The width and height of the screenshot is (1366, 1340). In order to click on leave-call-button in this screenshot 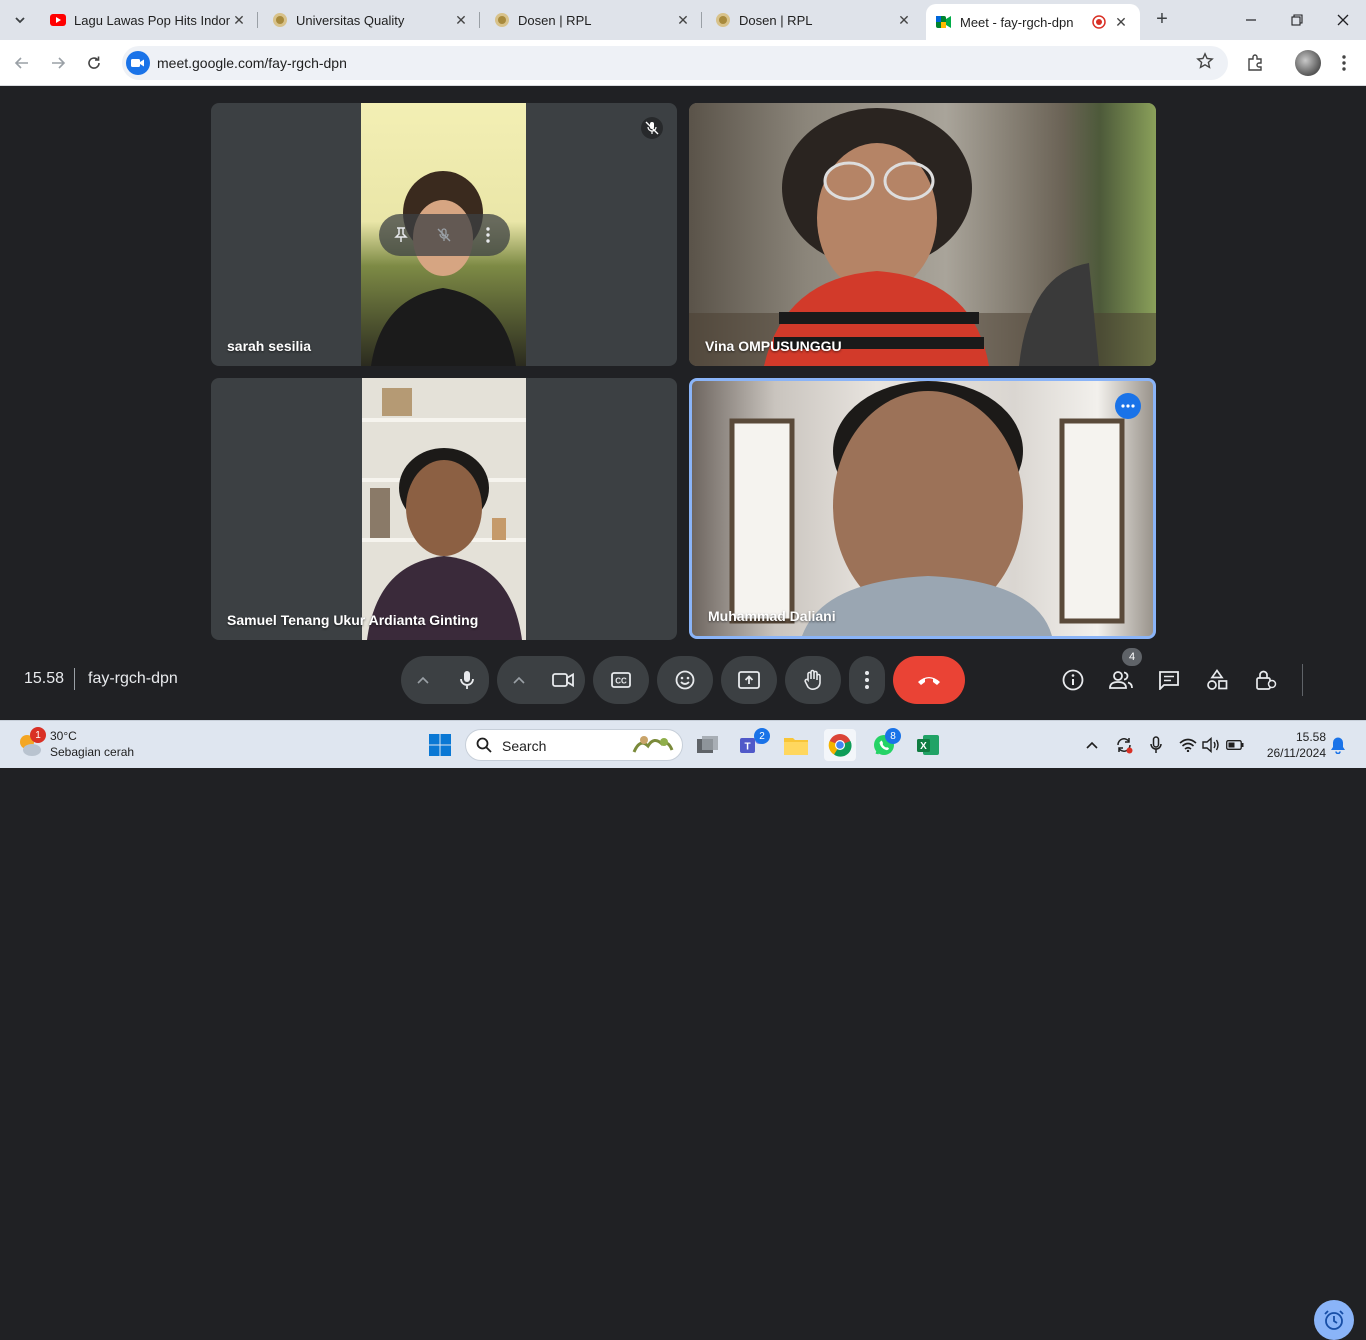, I will do `click(929, 680)`.